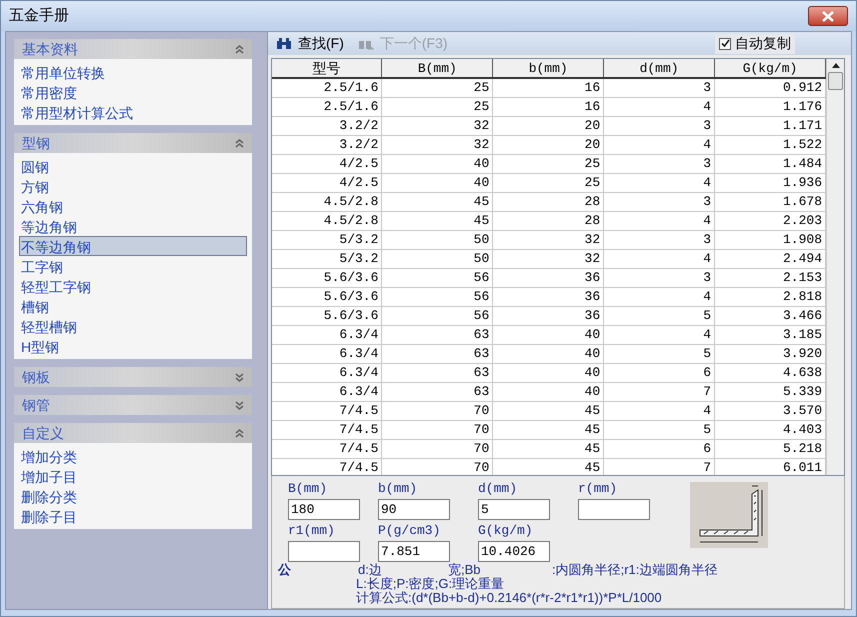 The image size is (857, 617). What do you see at coordinates (133, 49) in the screenshot?
I see `section-header: 基本资料` at bounding box center [133, 49].